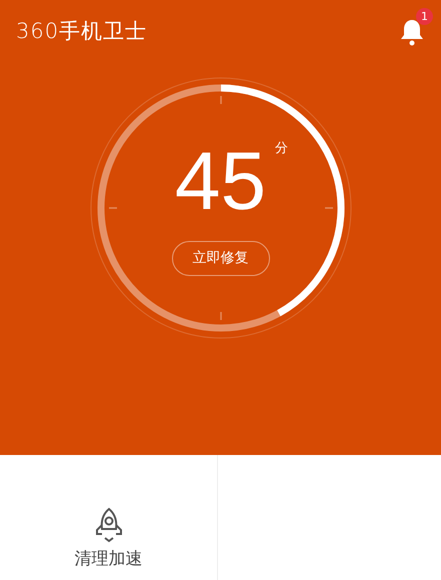 This screenshot has height=580, width=441. What do you see at coordinates (412, 32) in the screenshot?
I see `notification-bell-icon` at bounding box center [412, 32].